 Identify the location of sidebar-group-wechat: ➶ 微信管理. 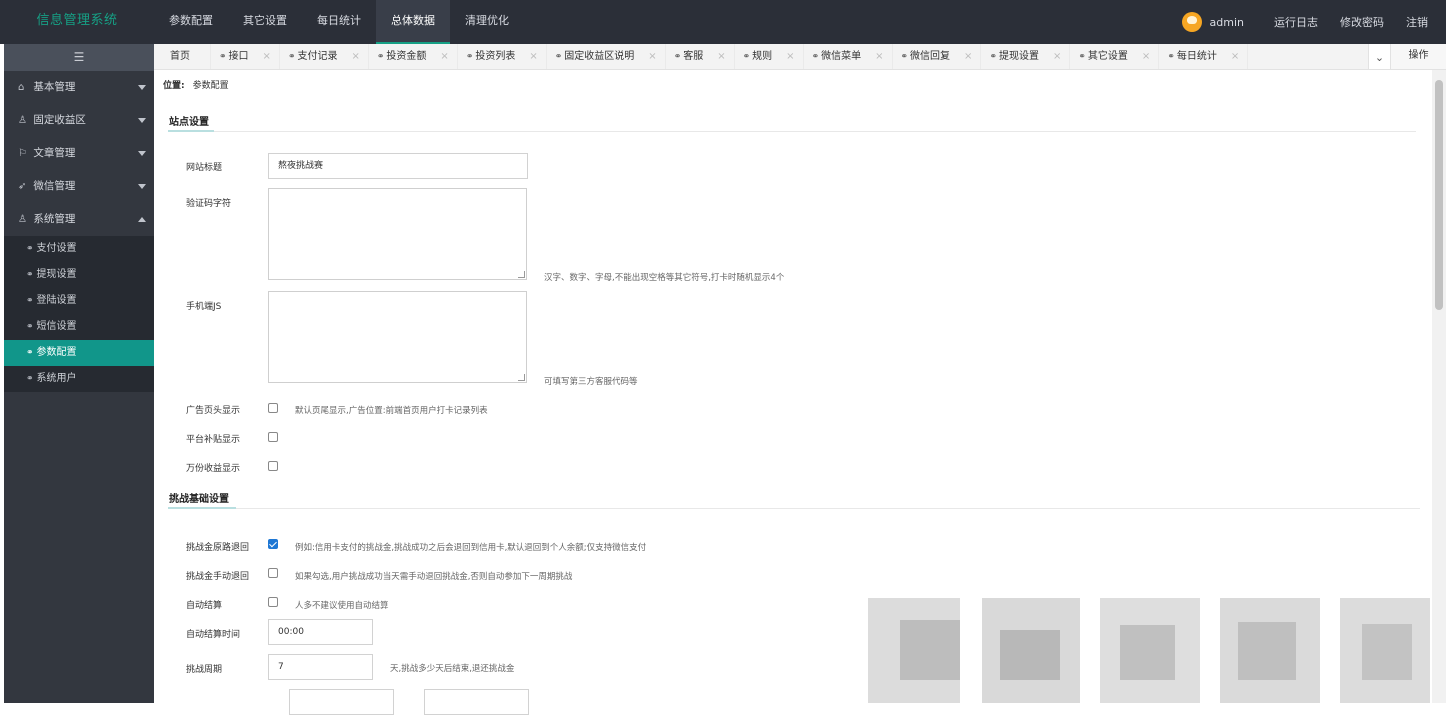
(79, 186).